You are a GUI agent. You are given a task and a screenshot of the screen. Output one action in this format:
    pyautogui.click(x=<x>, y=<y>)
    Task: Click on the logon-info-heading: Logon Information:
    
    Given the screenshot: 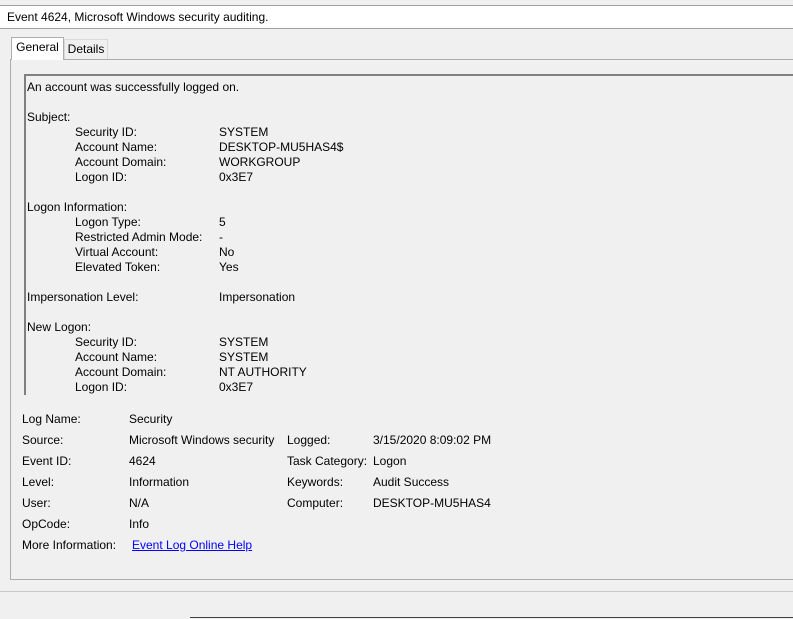 What is the action you would take?
    pyautogui.click(x=77, y=207)
    